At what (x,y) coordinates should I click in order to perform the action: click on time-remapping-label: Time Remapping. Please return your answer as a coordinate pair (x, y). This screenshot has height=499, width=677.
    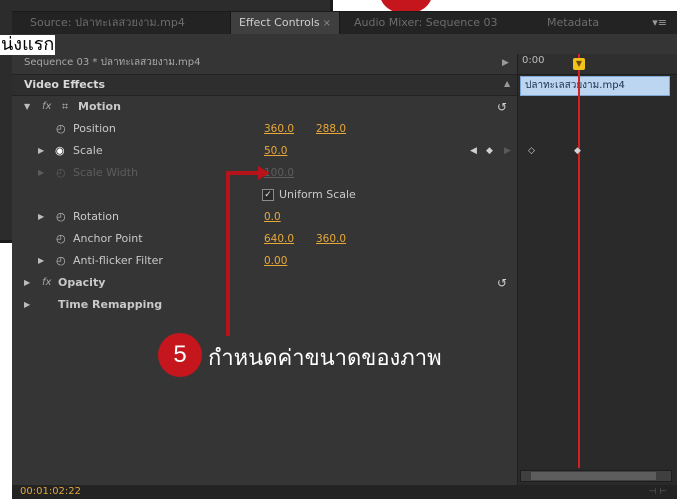
    Looking at the image, I should click on (110, 304).